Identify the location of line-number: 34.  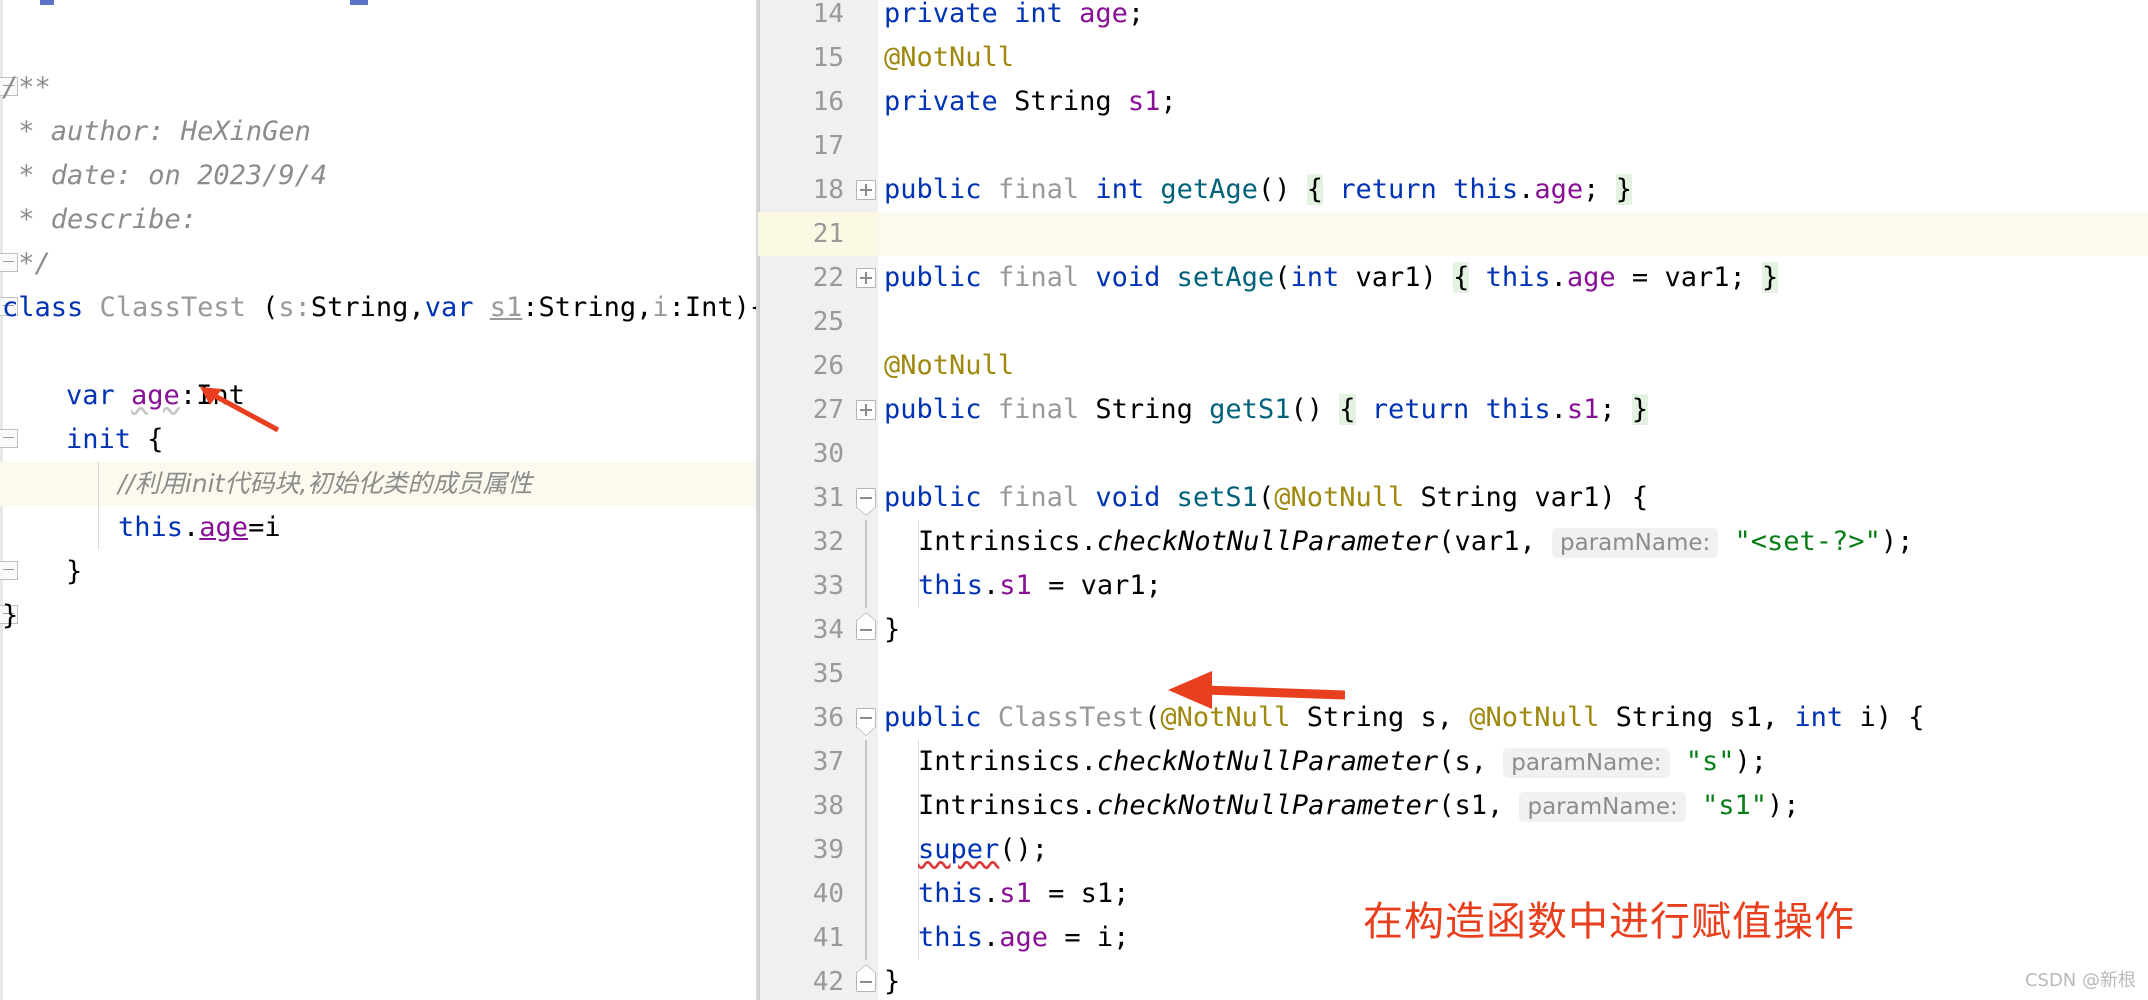
(828, 630).